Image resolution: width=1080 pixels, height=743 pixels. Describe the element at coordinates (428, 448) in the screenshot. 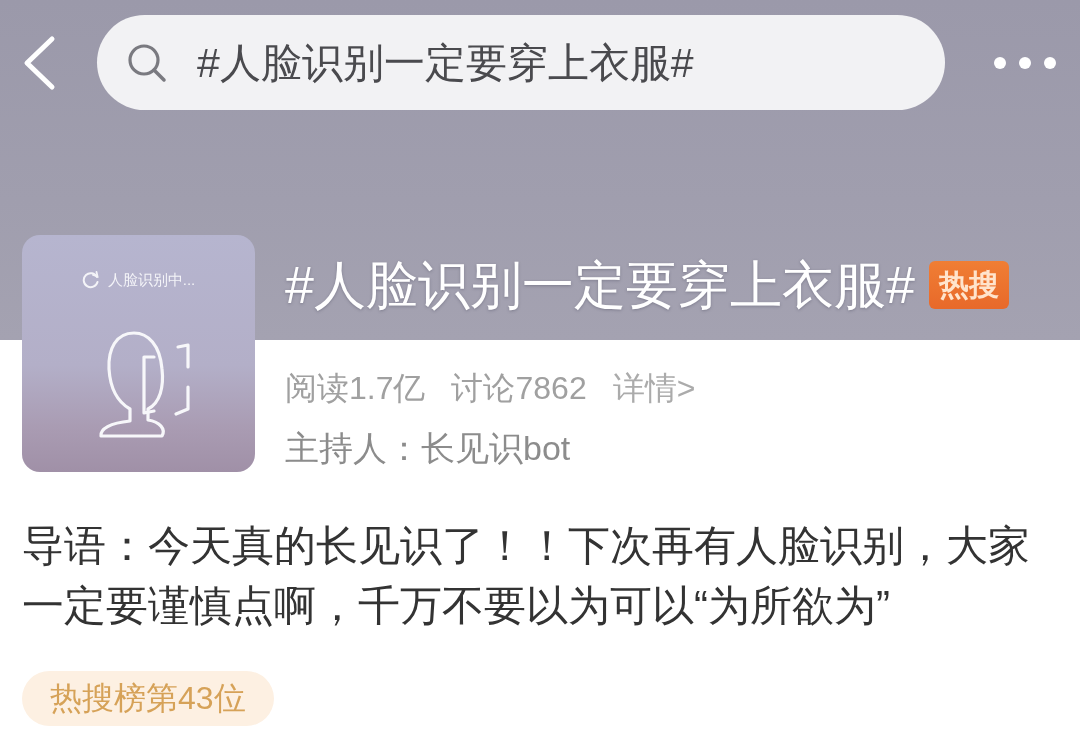

I see `host-text: 主持人：长见识bot` at that location.